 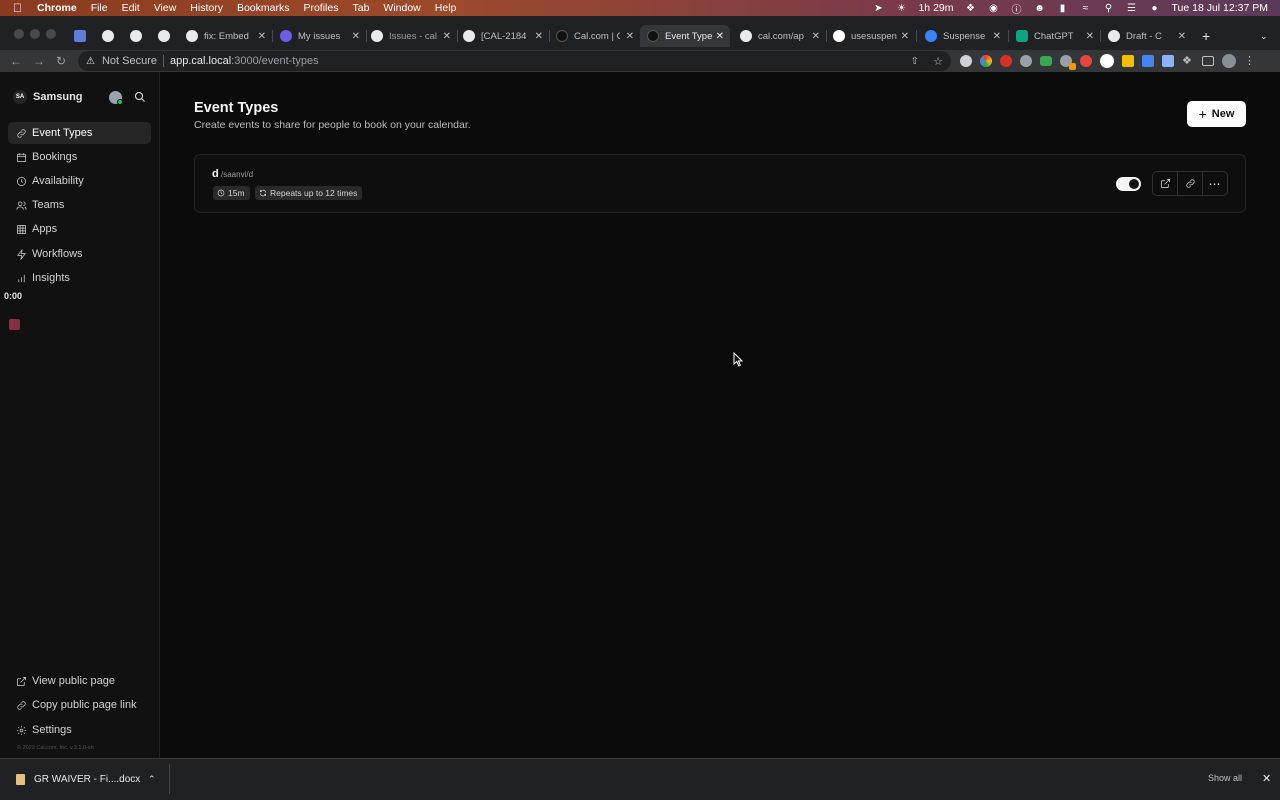 I want to click on browser-tab-calcom-app: cal.com/ap ✕, so click(x=781, y=36).